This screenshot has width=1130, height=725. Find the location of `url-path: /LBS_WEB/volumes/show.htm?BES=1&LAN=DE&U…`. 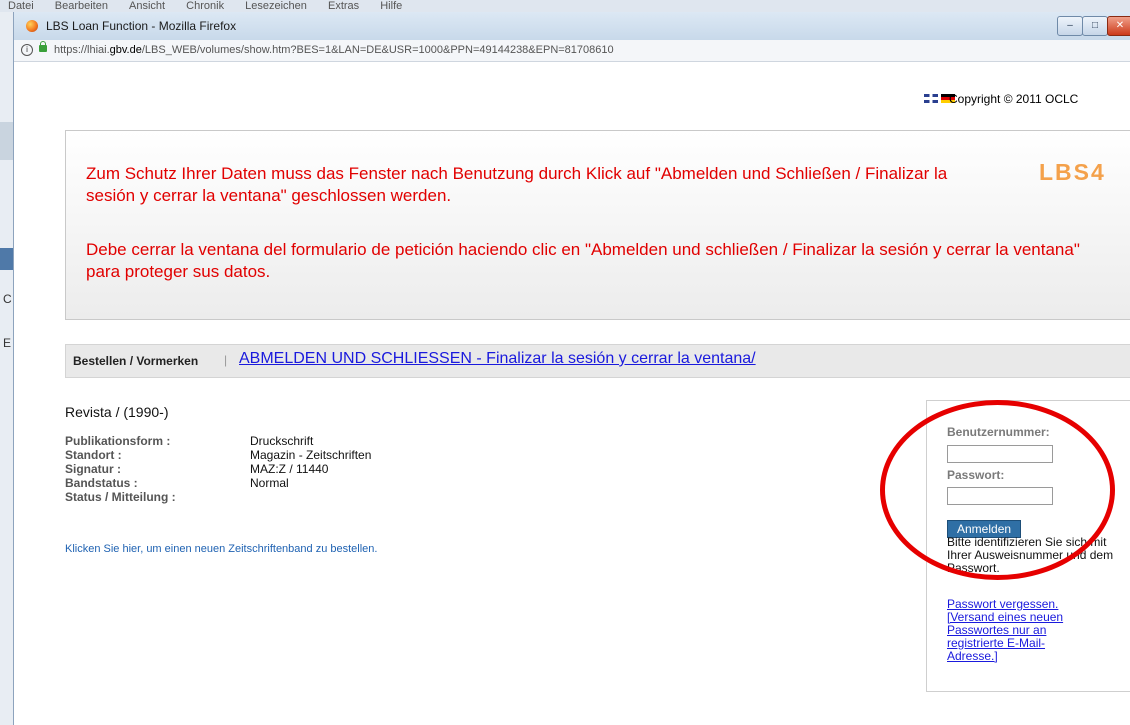

url-path: /LBS_WEB/volumes/show.htm?BES=1&LAN=DE&U… is located at coordinates (377, 50).